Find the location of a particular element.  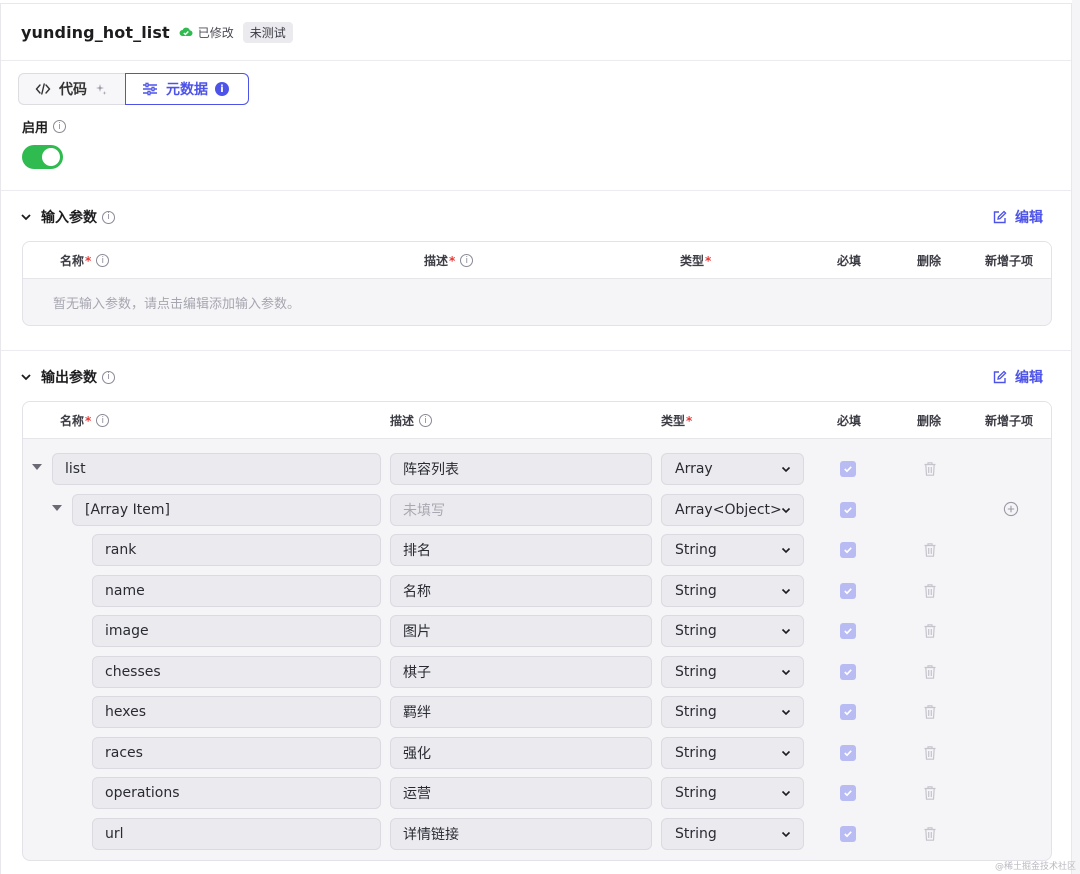

tab-metadata: 元数据 i is located at coordinates (187, 89).